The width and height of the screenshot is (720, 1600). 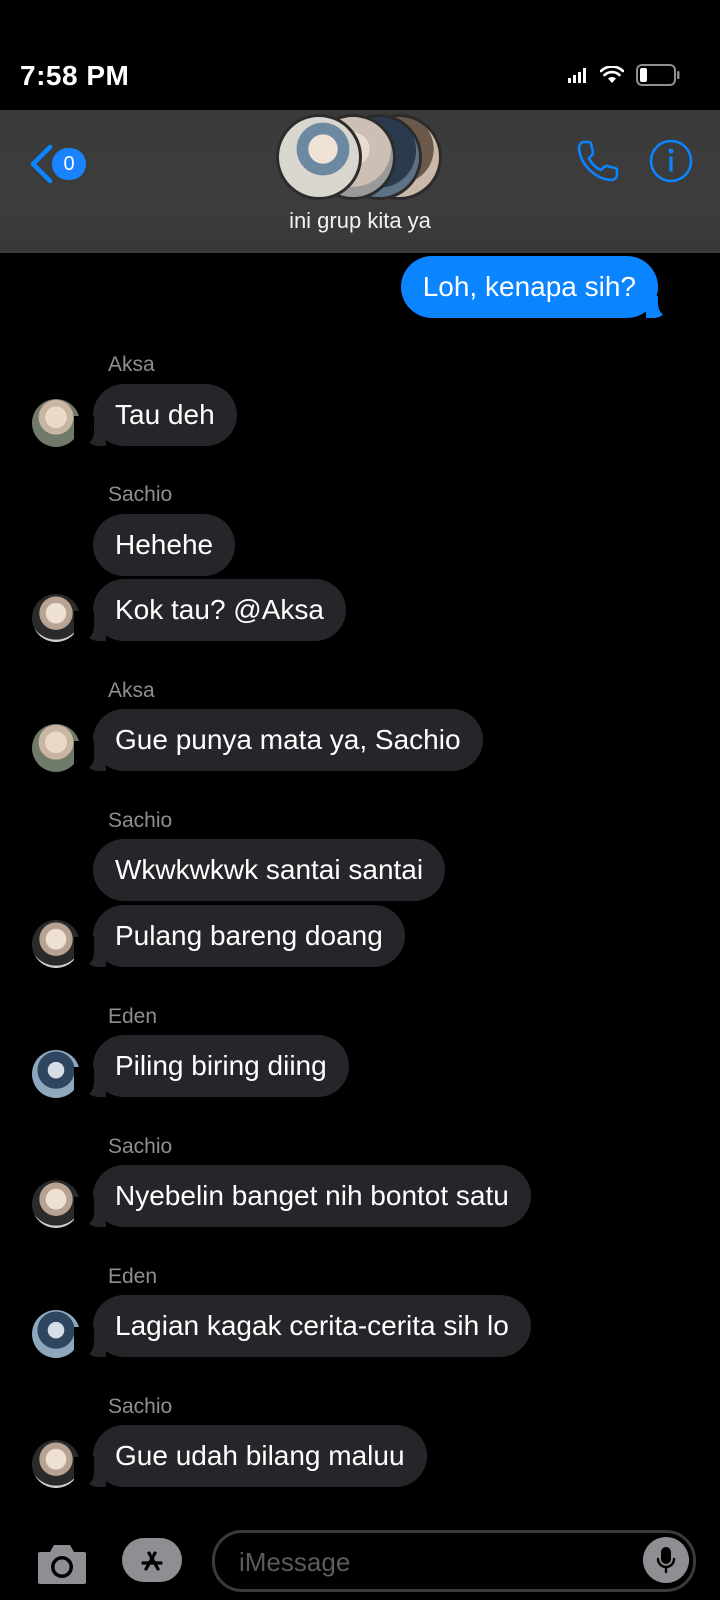 I want to click on group-member-avatar, so click(x=319, y=157).